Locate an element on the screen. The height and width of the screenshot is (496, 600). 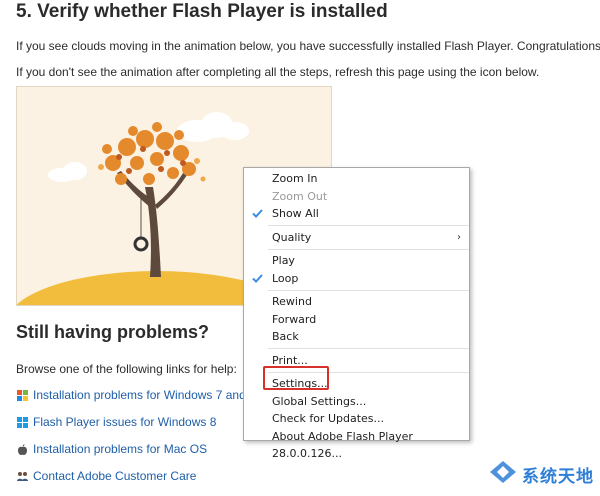
link-windows8: Flash Player issues for Windows 8 is located at coordinates (116, 422).